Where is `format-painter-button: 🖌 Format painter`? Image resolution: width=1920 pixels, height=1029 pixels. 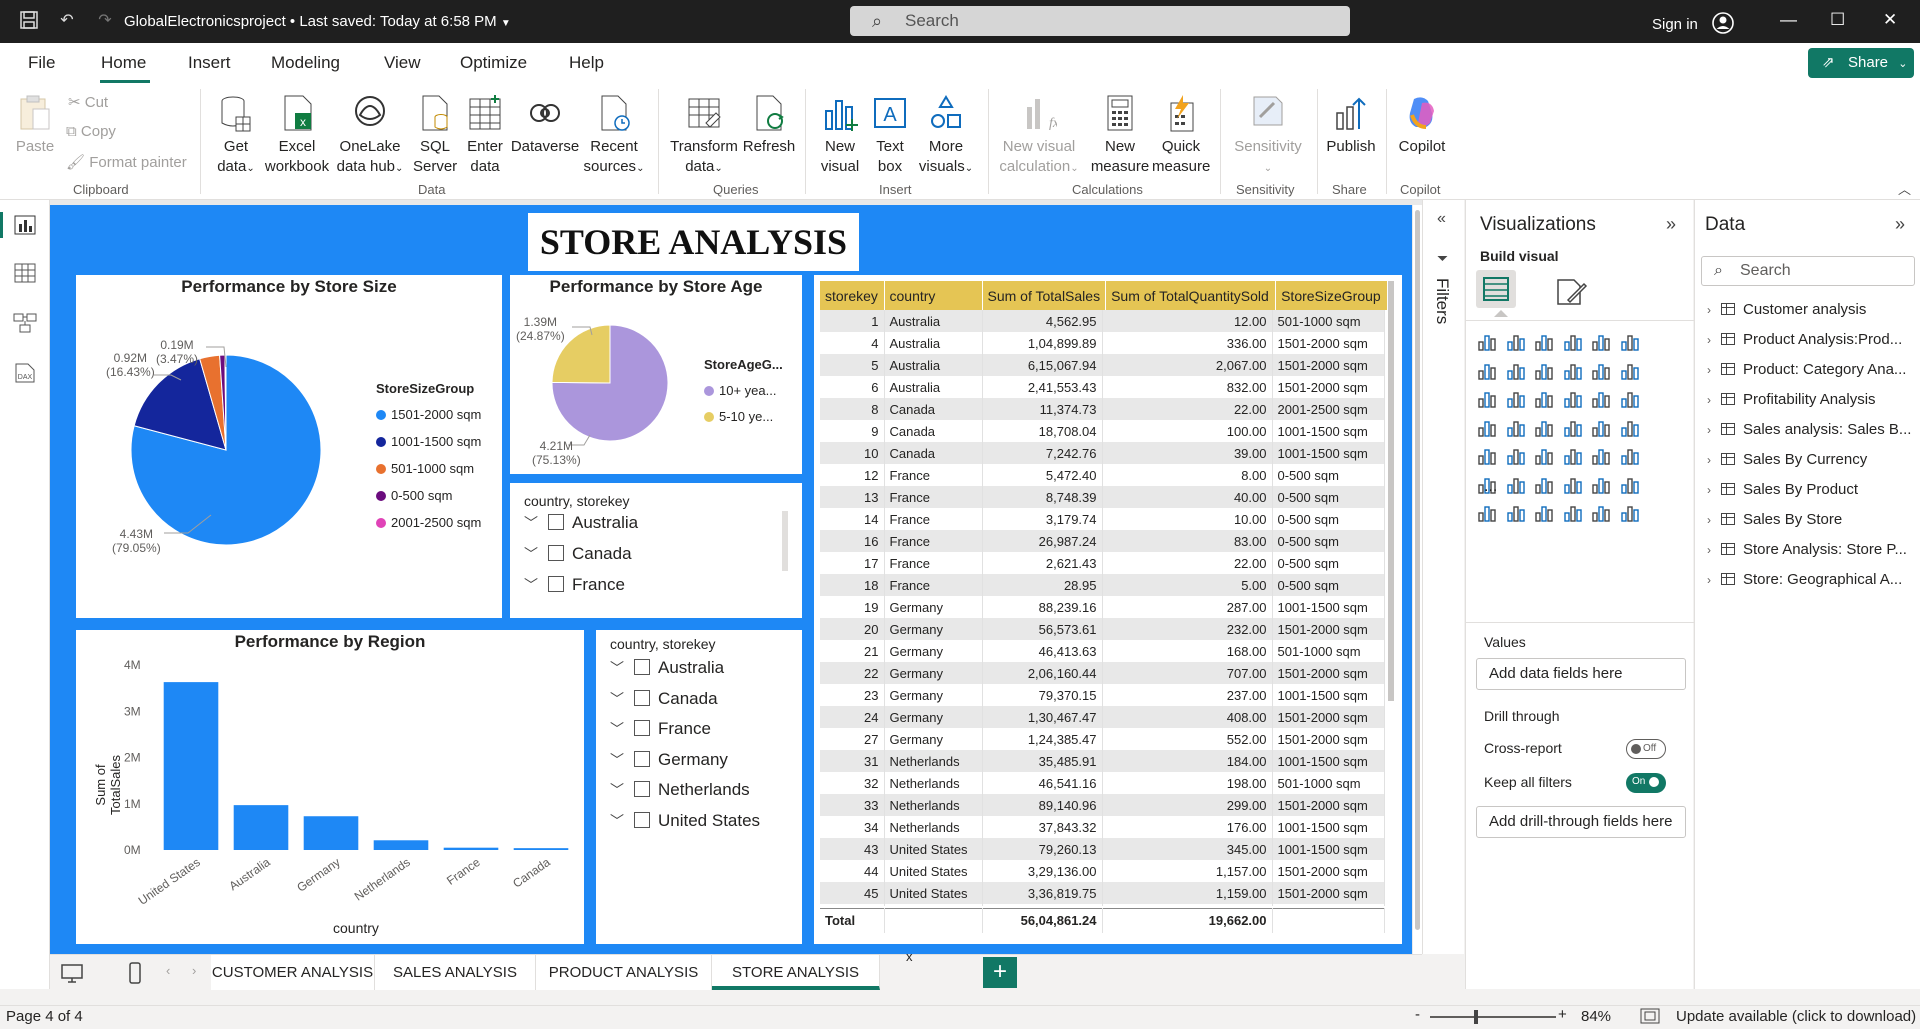 format-painter-button: 🖌 Format painter is located at coordinates (126, 162).